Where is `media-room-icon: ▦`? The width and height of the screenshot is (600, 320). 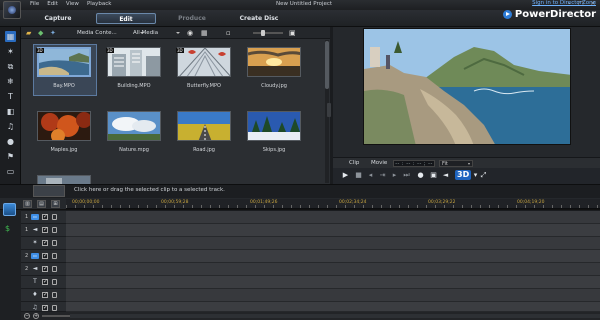 media-room-icon: ▦ is located at coordinates (10, 36).